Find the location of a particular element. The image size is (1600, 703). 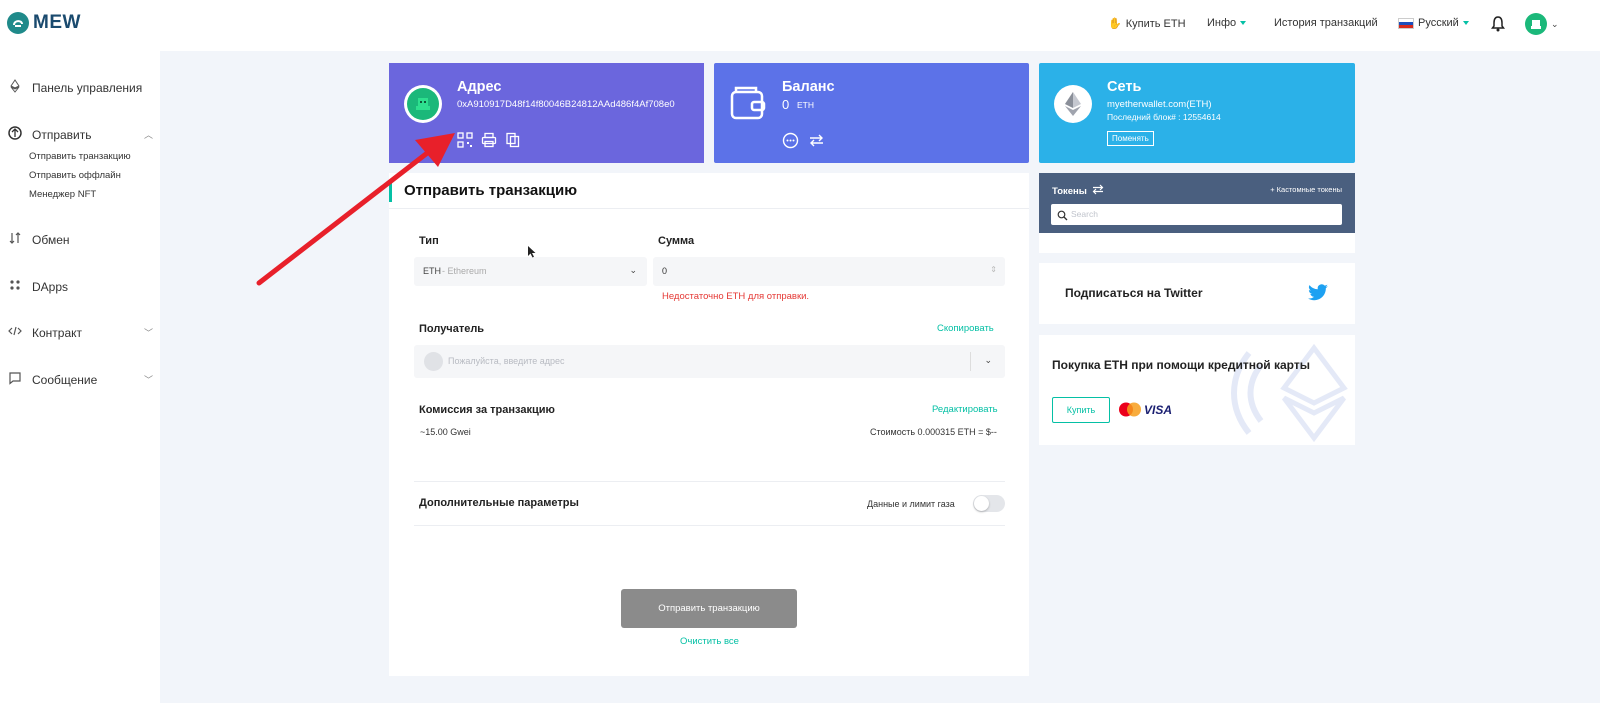

russia-flag-icon is located at coordinates (1406, 23).